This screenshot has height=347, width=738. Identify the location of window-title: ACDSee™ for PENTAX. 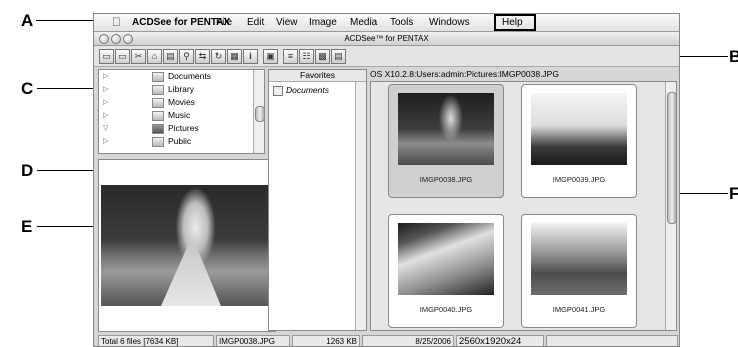
(386, 38).